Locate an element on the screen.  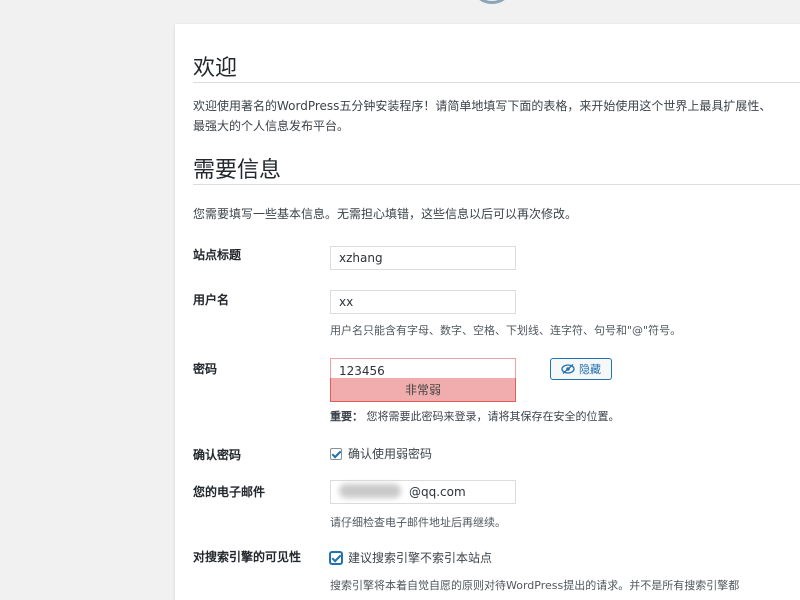
password-strength-meter: 非常弱 is located at coordinates (423, 390).